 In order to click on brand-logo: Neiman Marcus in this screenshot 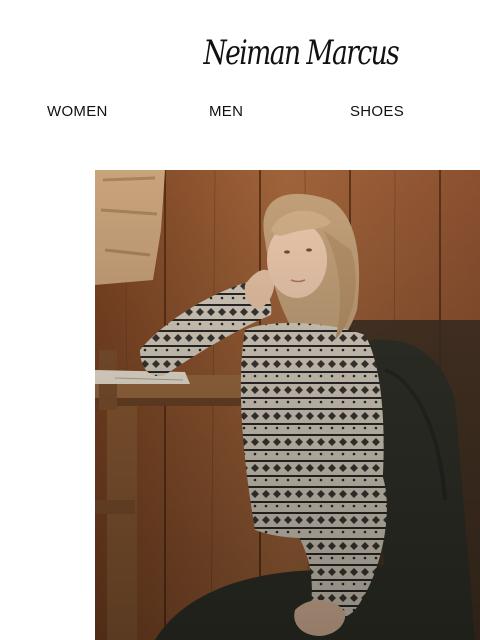, I will do `click(302, 53)`.